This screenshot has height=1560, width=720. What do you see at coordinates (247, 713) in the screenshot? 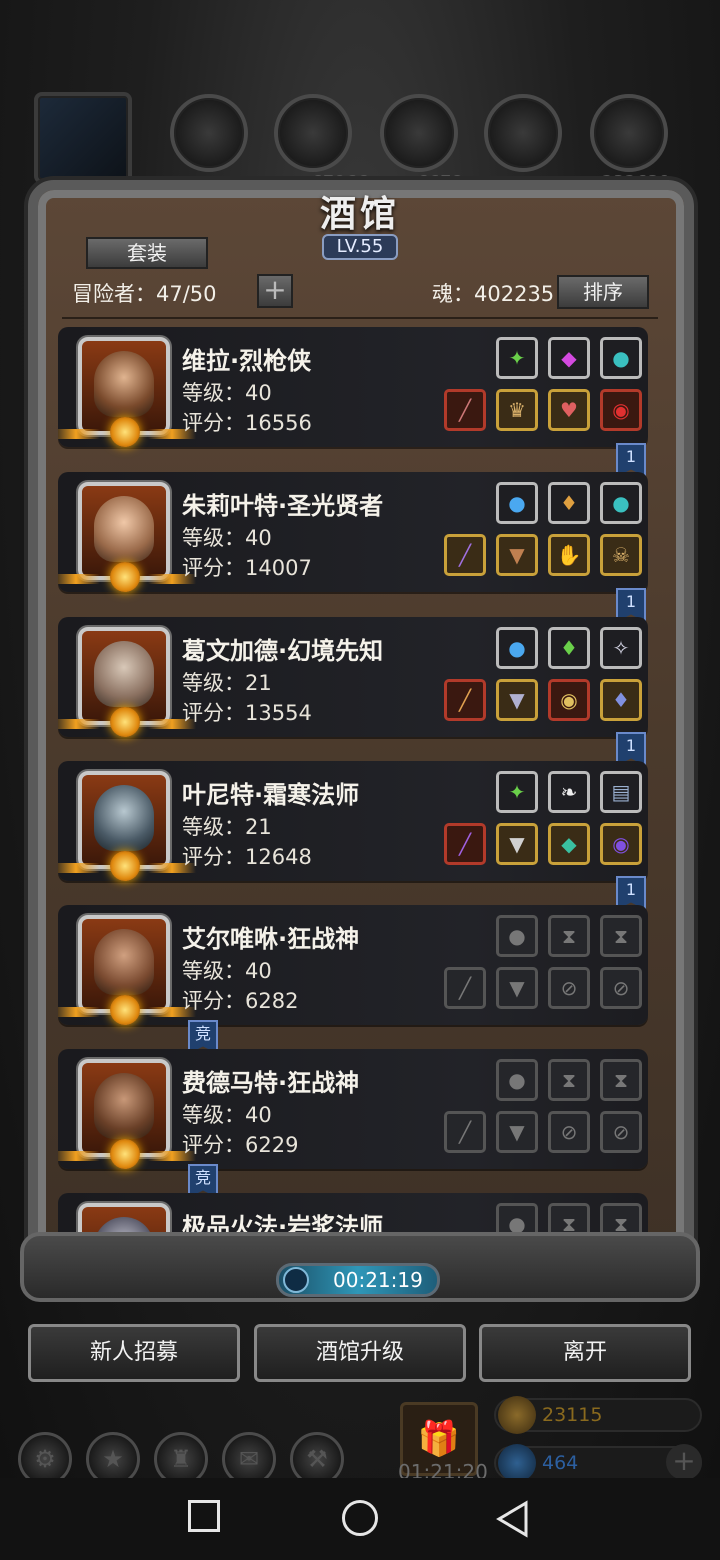
I see `hero-score: 评分：13554` at bounding box center [247, 713].